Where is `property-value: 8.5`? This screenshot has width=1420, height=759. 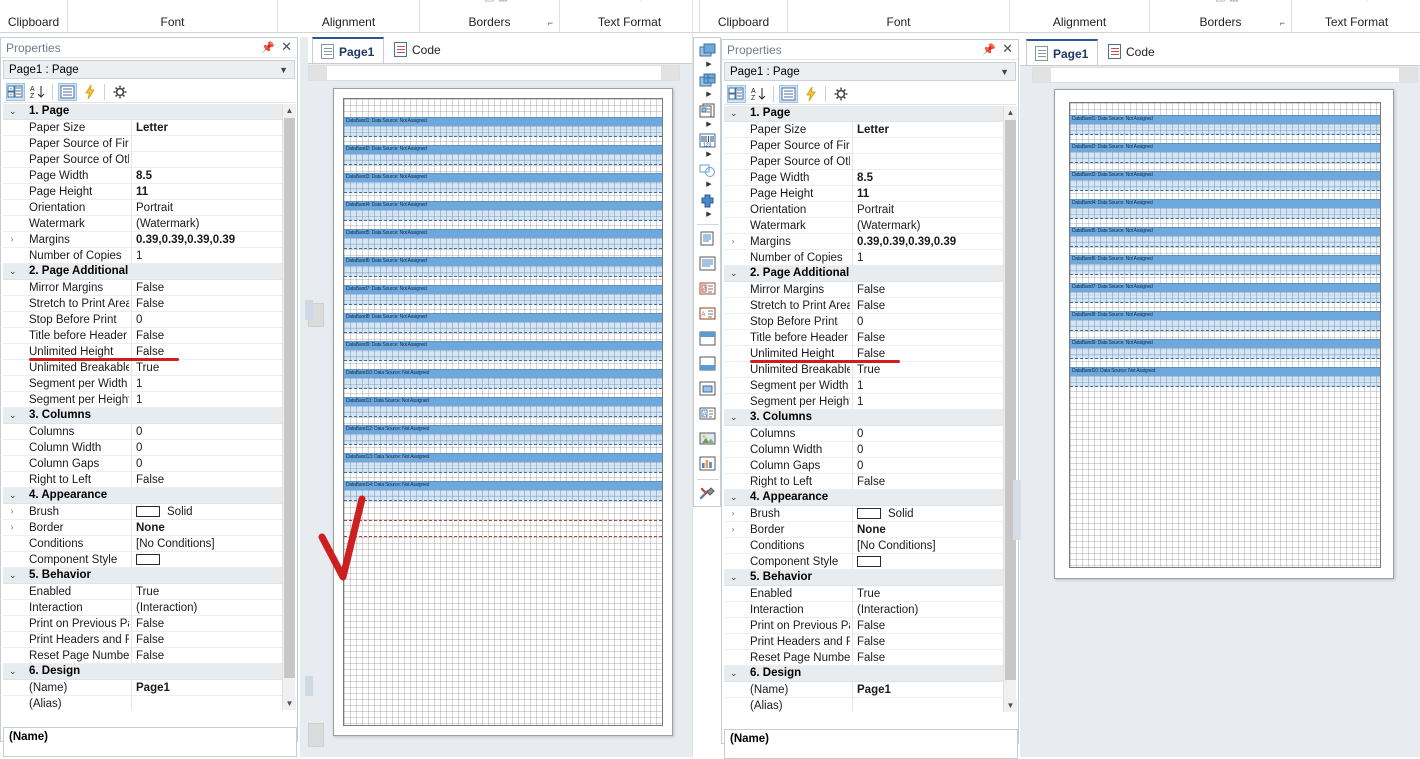 property-value: 8.5 is located at coordinates (144, 176).